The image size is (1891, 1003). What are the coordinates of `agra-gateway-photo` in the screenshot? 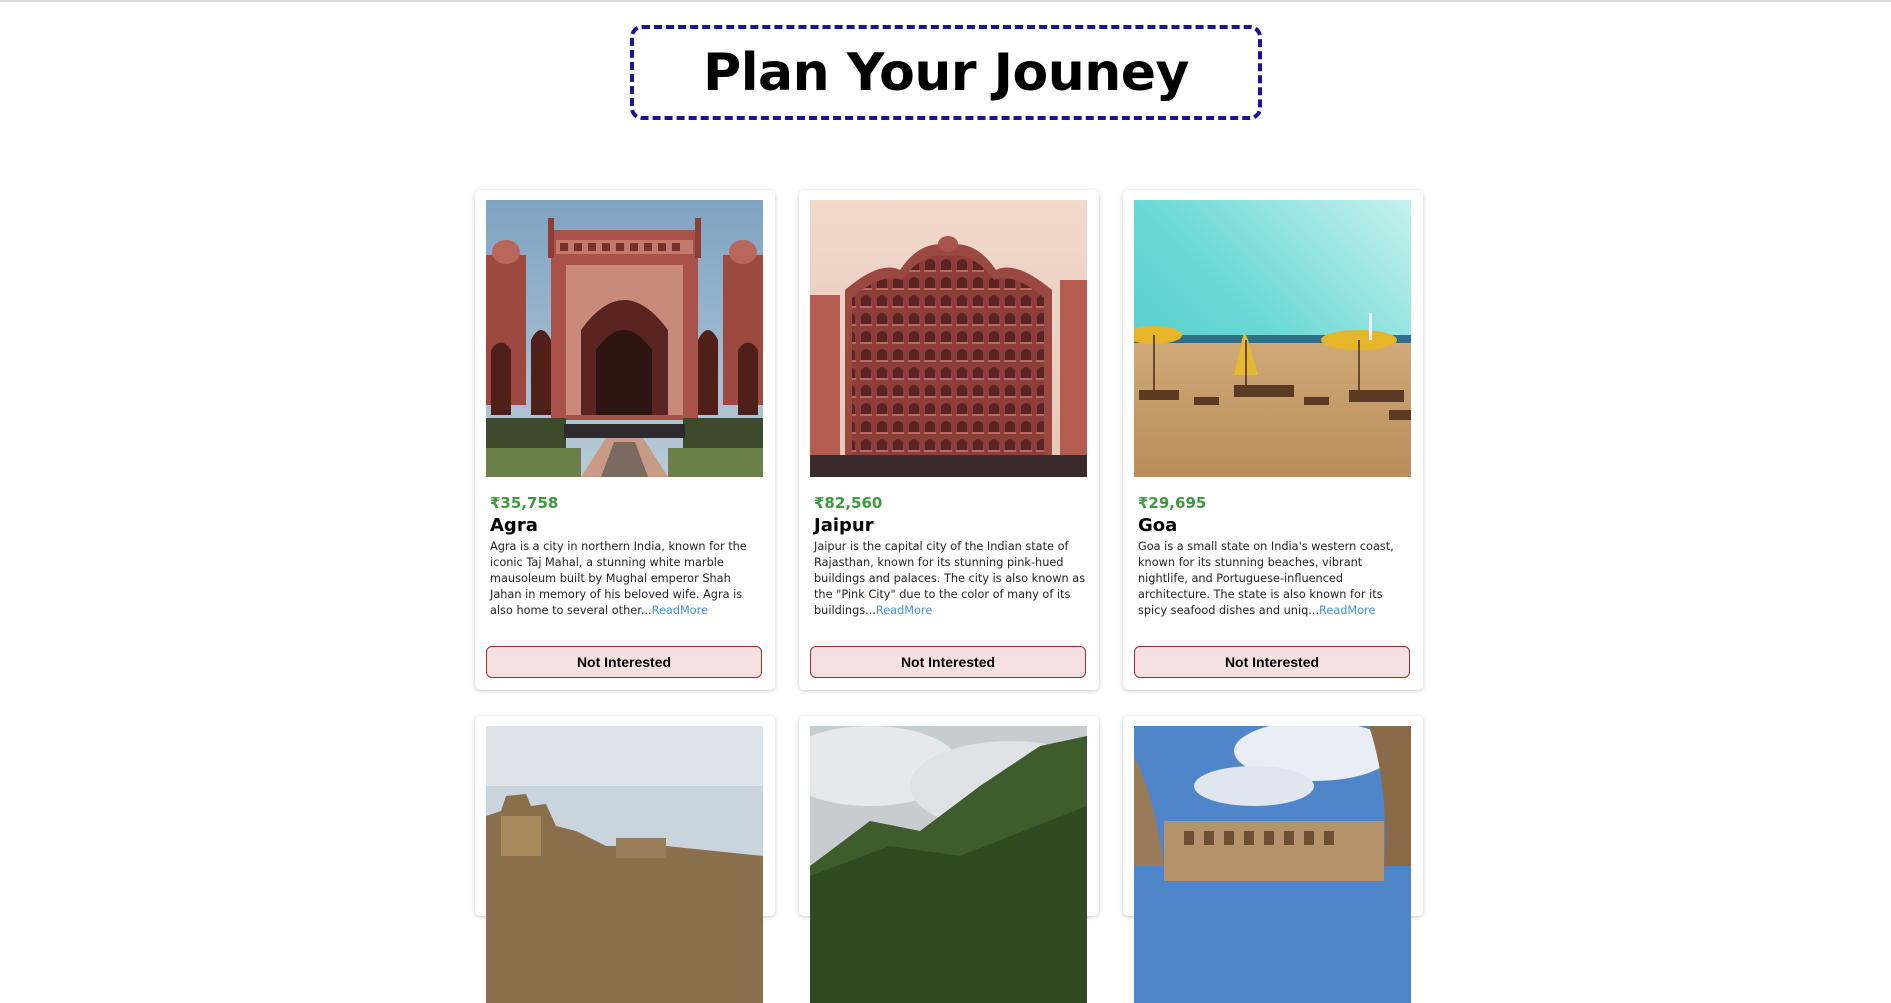 It's located at (624, 338).